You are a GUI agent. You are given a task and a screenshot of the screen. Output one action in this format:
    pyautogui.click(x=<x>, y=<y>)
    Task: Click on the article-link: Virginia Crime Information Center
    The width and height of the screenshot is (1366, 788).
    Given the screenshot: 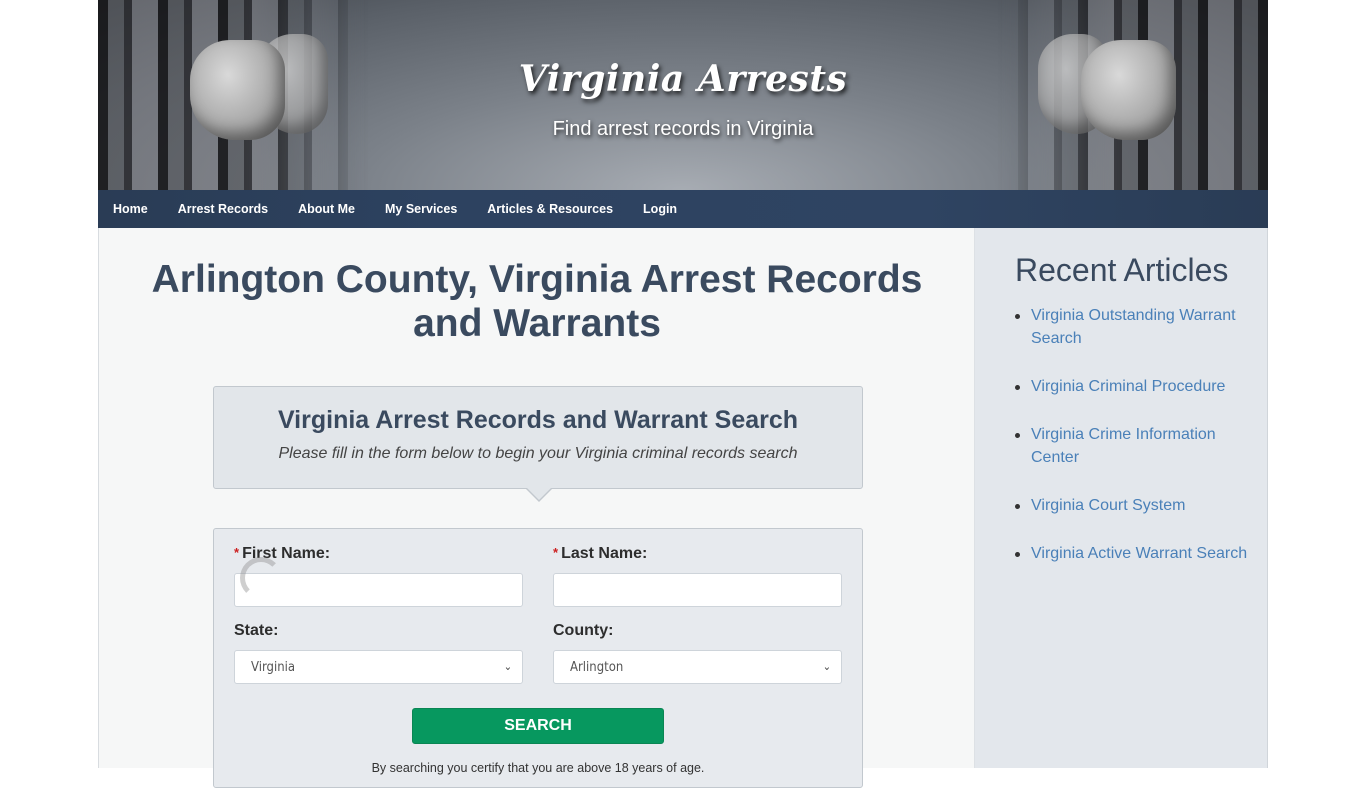 What is the action you would take?
    pyautogui.click(x=1123, y=446)
    